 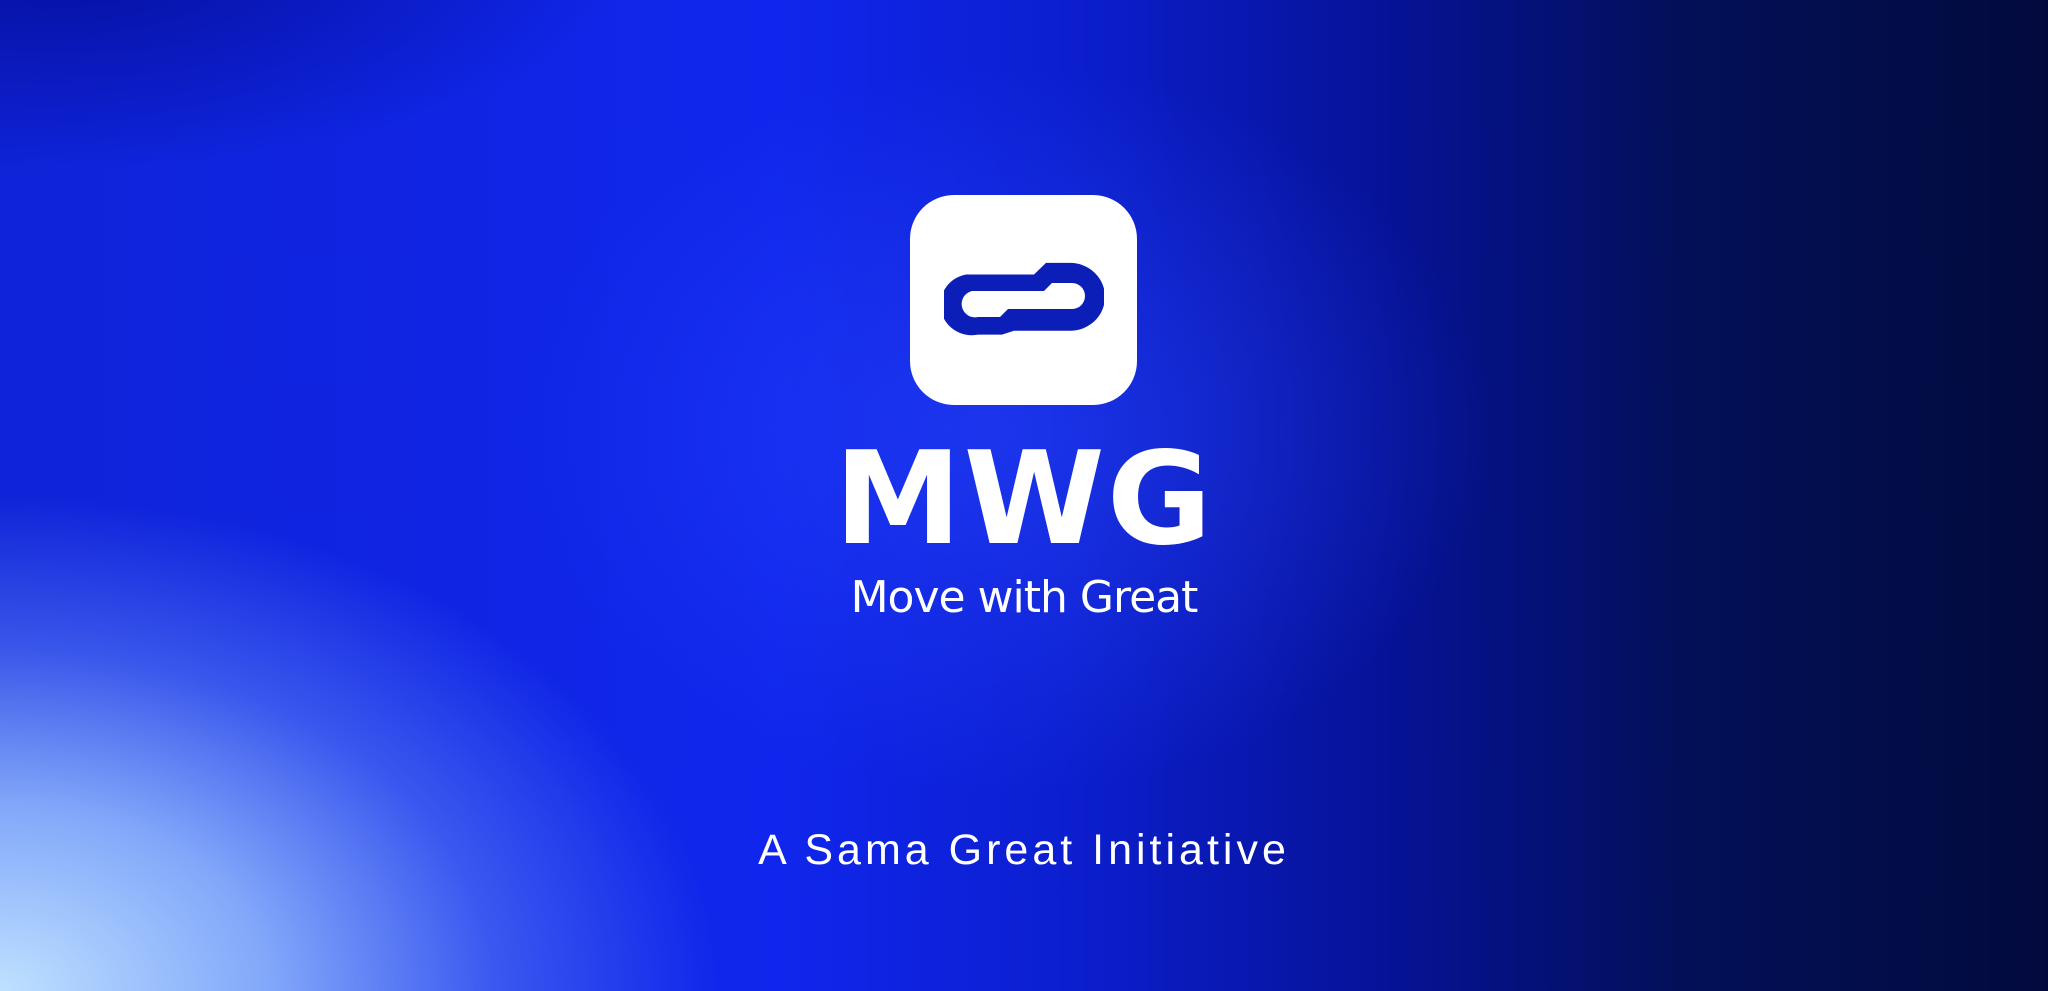 I want to click on brand-wordmark: MWG, so click(x=1024, y=499).